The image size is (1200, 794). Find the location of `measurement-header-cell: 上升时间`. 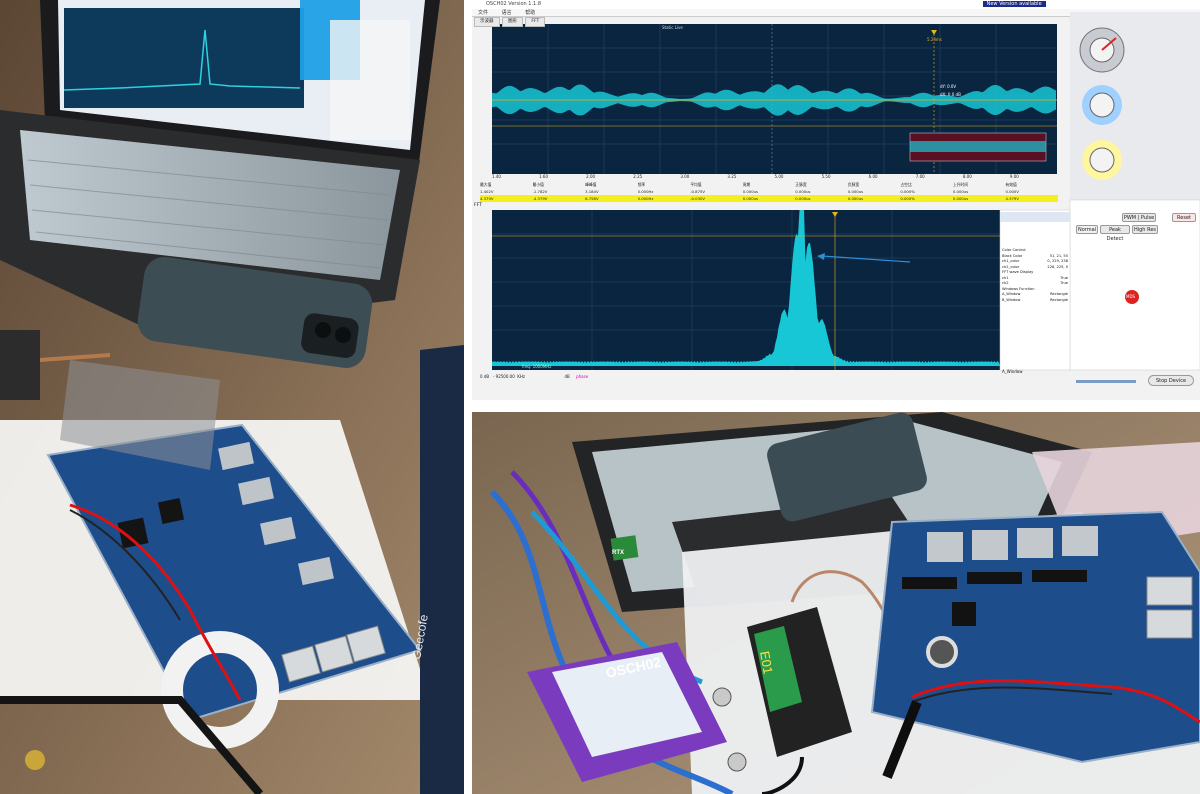

measurement-header-cell: 上升时间 is located at coordinates (960, 184).